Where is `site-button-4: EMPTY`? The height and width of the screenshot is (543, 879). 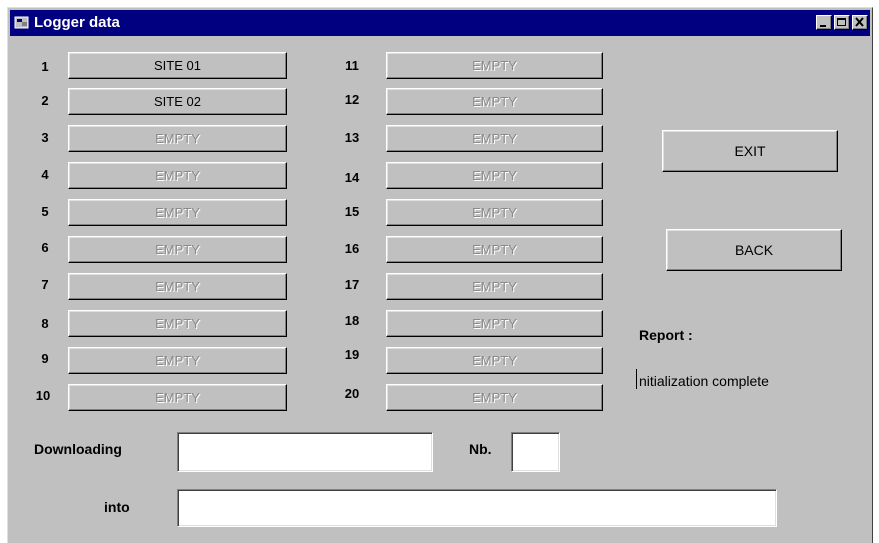 site-button-4: EMPTY is located at coordinates (177, 175).